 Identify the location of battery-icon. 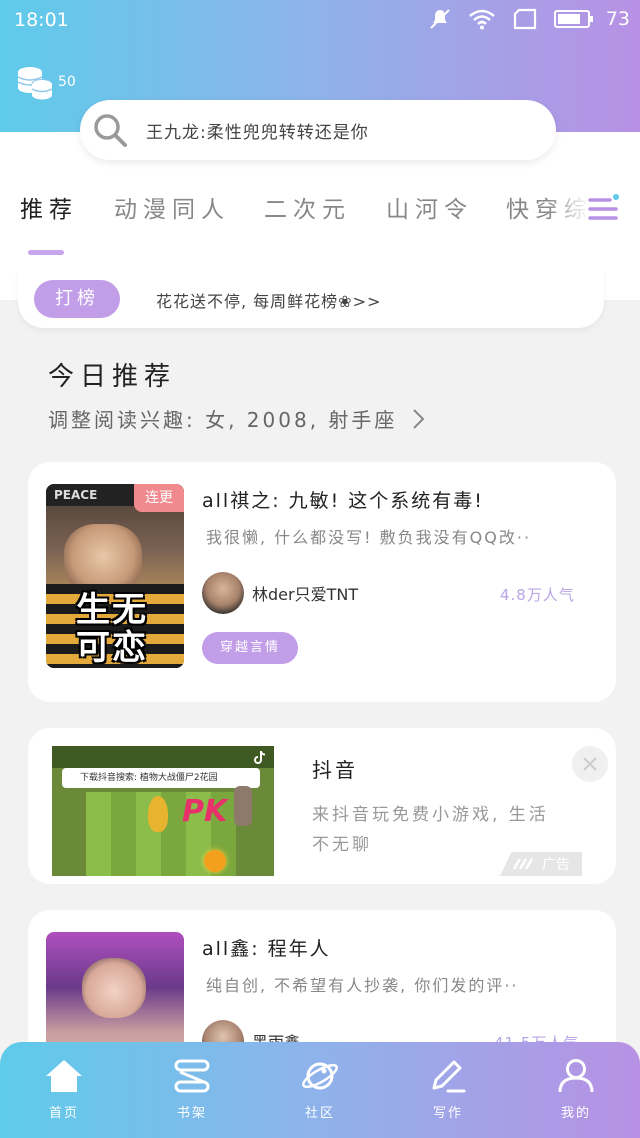
(573, 19).